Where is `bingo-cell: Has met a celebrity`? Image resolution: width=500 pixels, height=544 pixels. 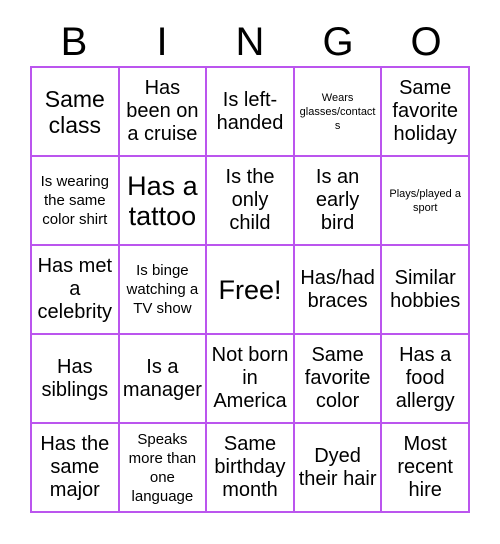
bingo-cell: Has met a celebrity is located at coordinates (76, 290).